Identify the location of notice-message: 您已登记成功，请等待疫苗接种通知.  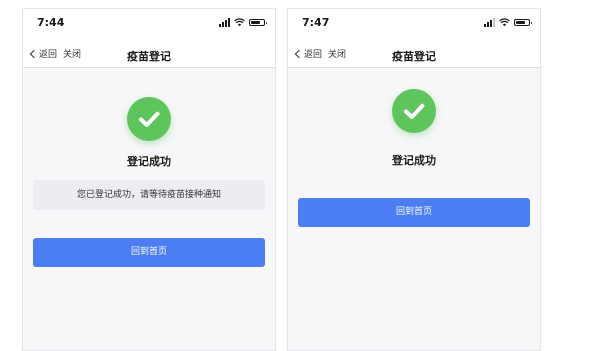
(149, 195).